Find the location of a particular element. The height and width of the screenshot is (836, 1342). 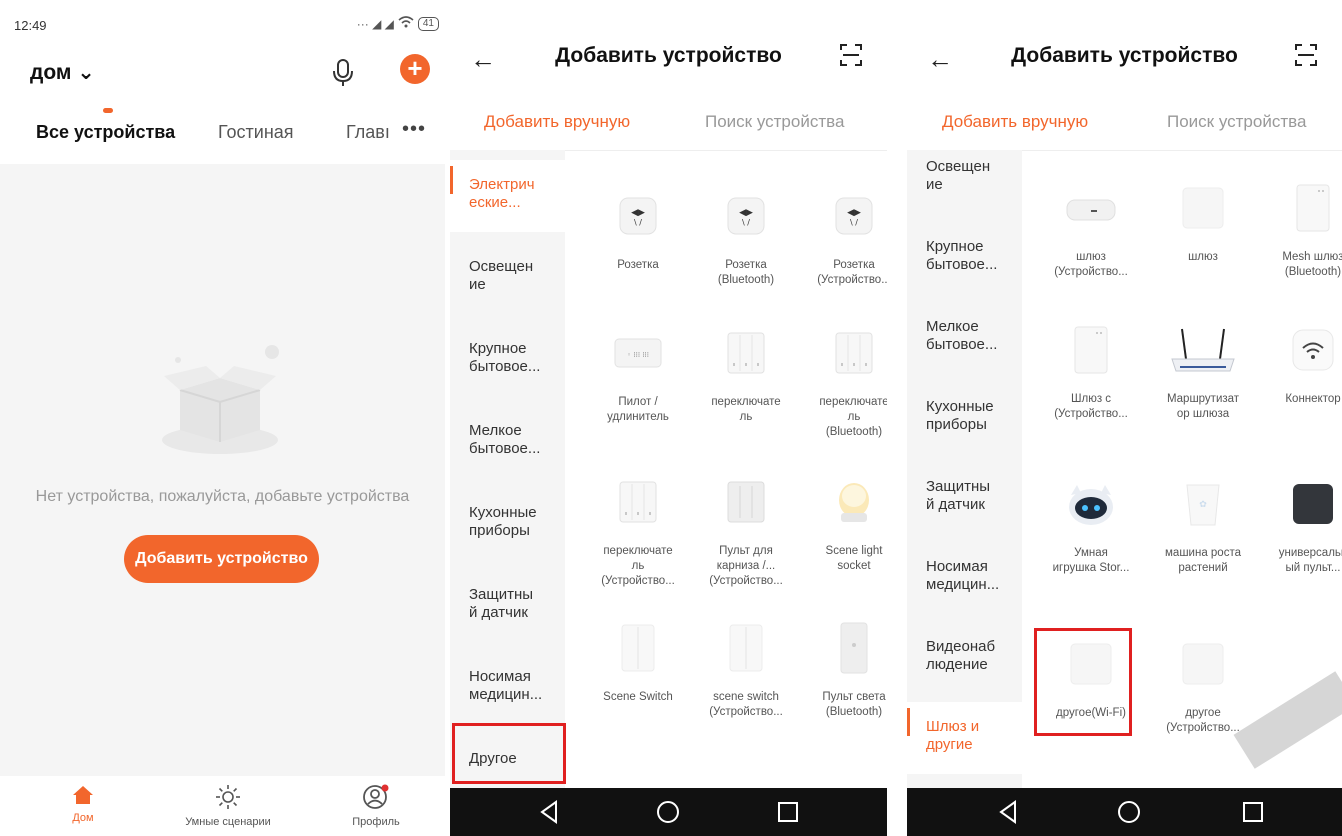

tab-main: Главı is located at coordinates (372, 132).